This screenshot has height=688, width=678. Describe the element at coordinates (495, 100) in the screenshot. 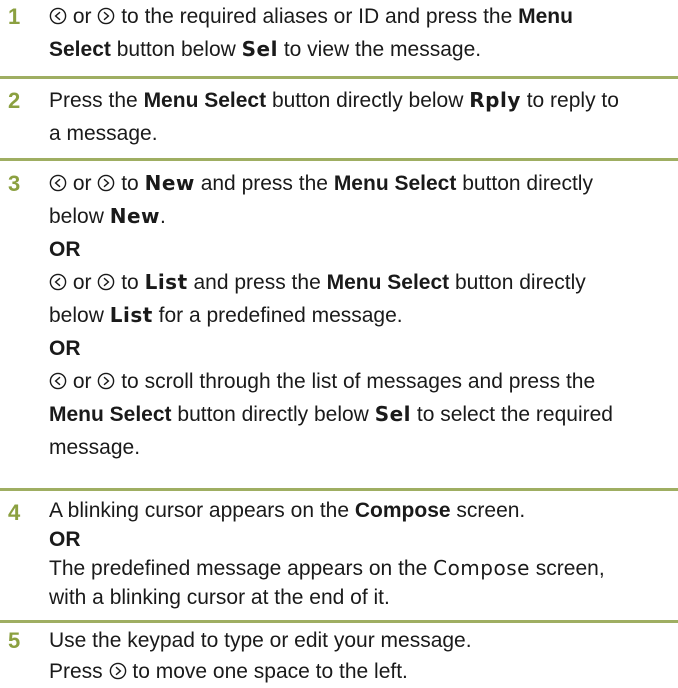

I see `softkey-label: Rply` at that location.